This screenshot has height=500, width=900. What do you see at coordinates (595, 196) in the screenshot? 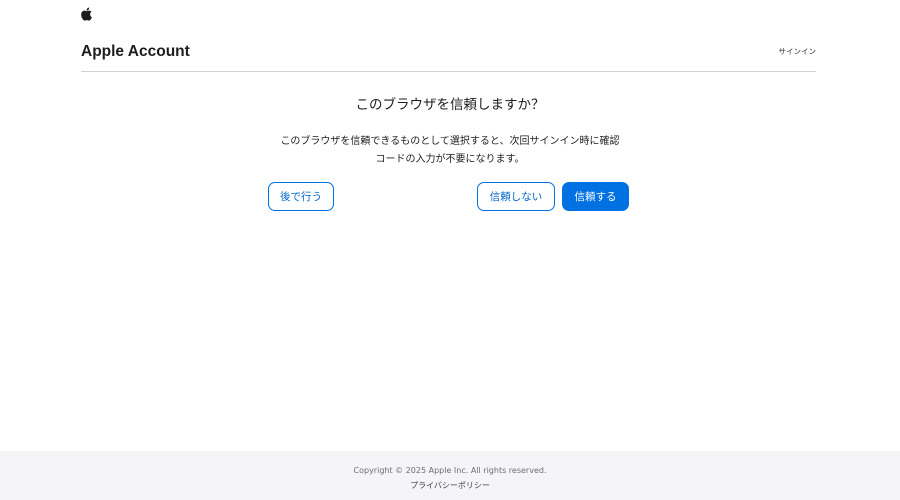
I see `trust-button: 信頼する` at bounding box center [595, 196].